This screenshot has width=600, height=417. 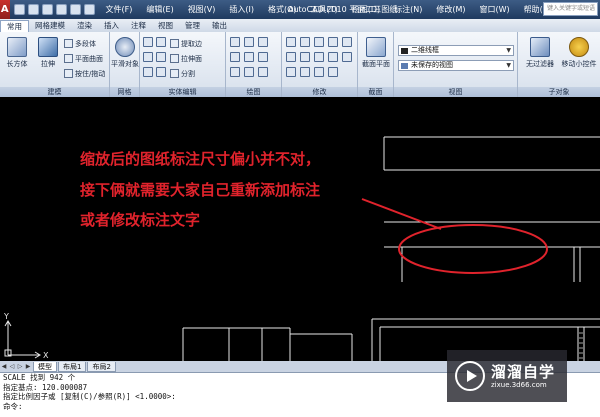 I want to click on box-label: 长方体, so click(x=17, y=64).